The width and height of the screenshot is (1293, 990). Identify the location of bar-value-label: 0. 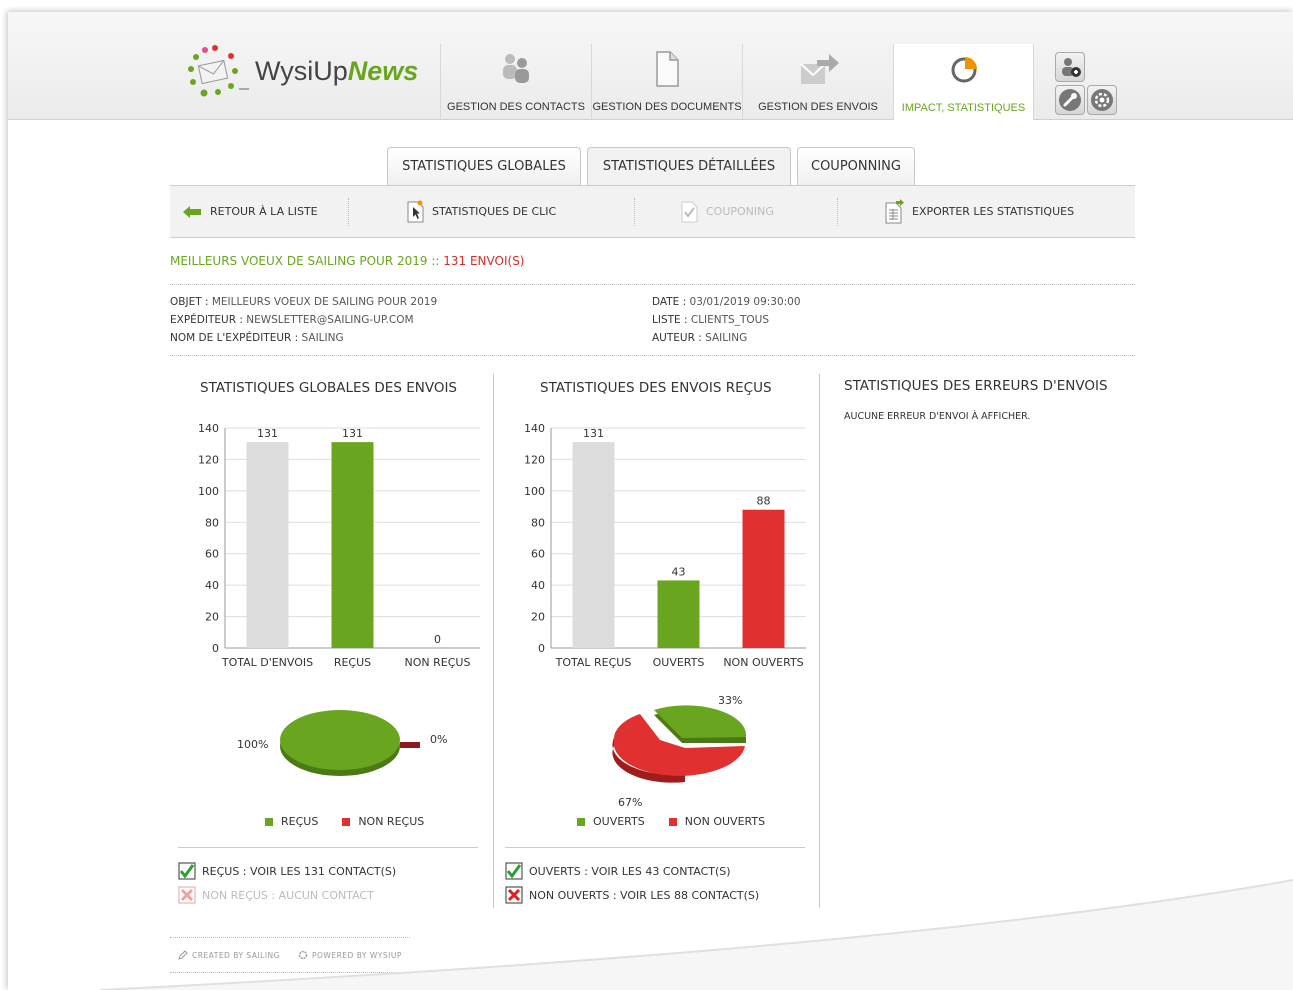
(437, 639).